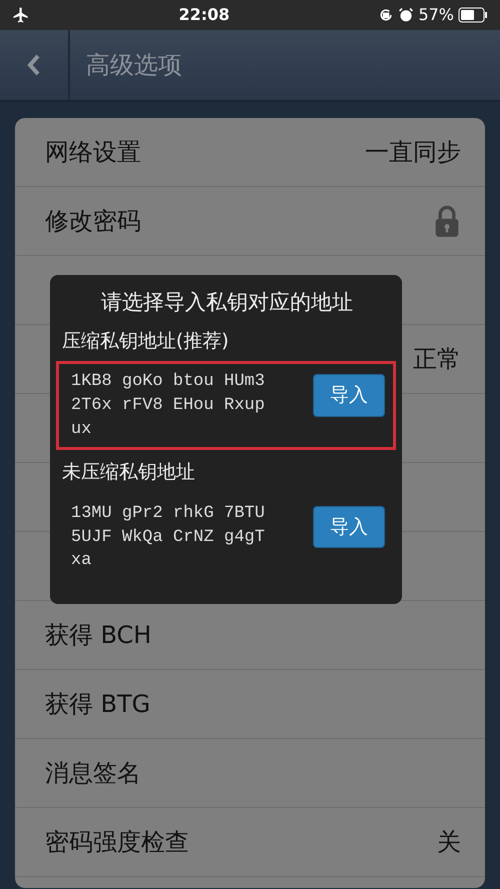 This screenshot has height=889, width=500. Describe the element at coordinates (117, 842) in the screenshot. I see `setting-label: 密码强度检查` at that location.